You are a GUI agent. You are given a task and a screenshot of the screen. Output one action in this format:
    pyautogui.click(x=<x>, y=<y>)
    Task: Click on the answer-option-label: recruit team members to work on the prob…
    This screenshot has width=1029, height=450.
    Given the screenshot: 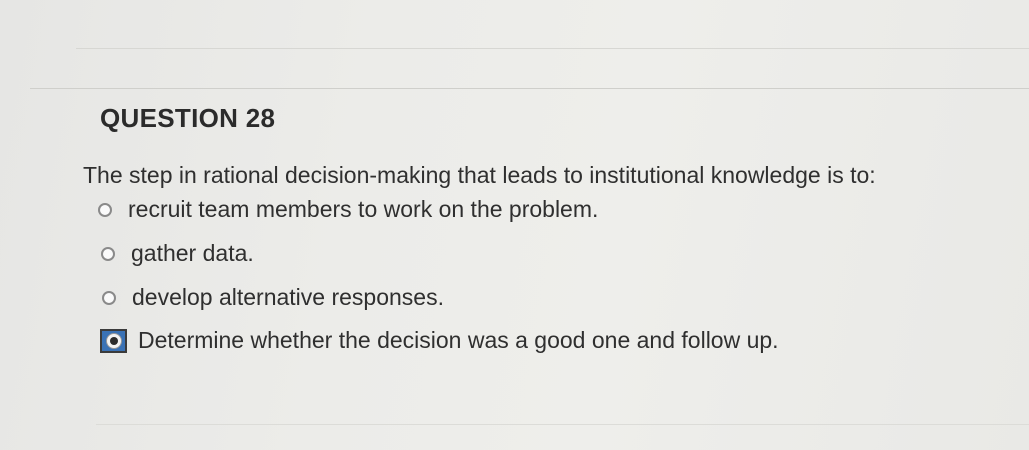 What is the action you would take?
    pyautogui.click(x=363, y=209)
    